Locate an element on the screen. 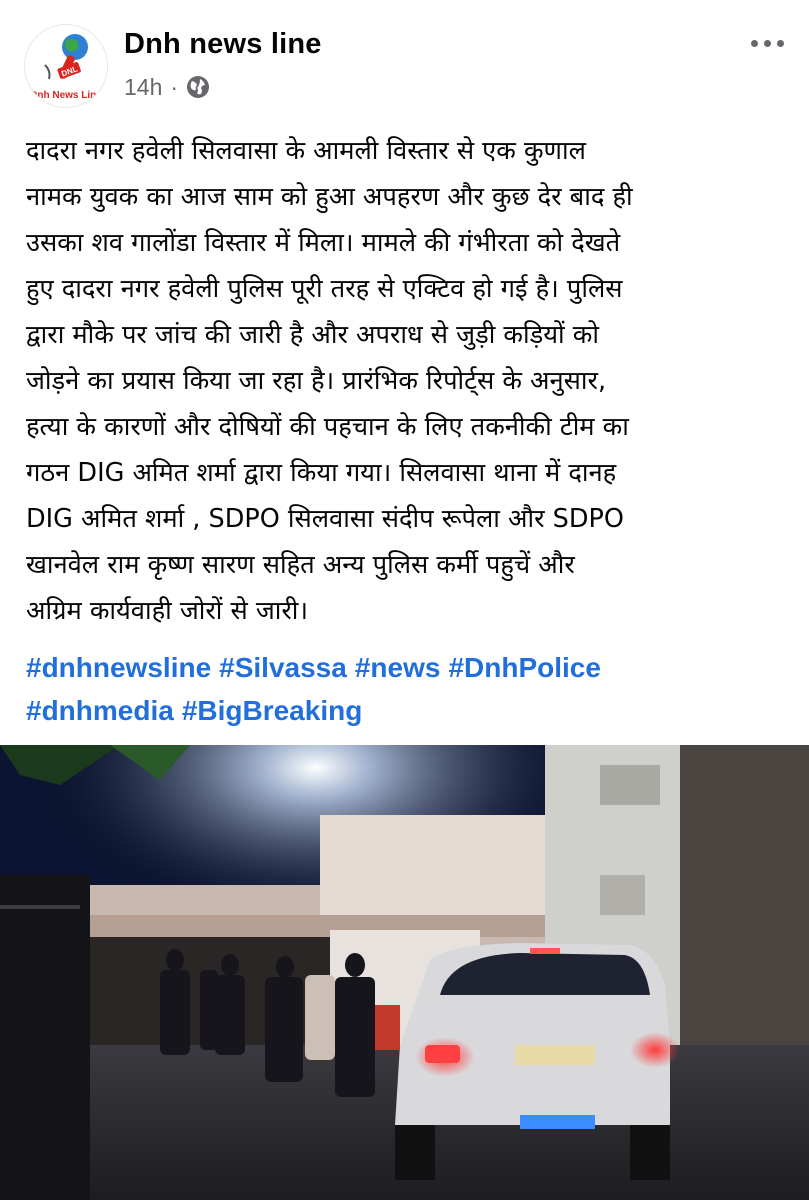 Image resolution: width=809 pixels, height=1200 pixels. hashtag-link: #Silvassa is located at coordinates (283, 667).